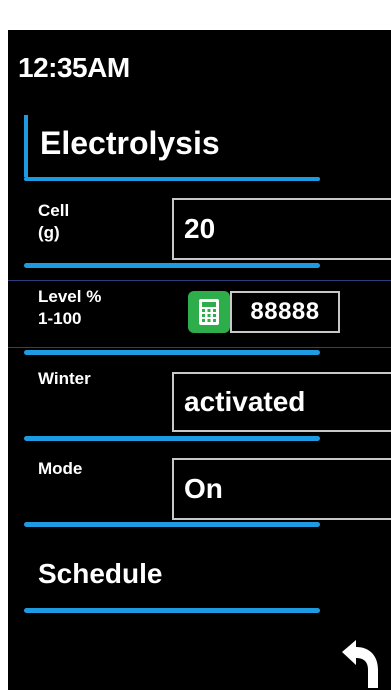 The width and height of the screenshot is (391, 690). I want to click on keypad-button, so click(209, 312).